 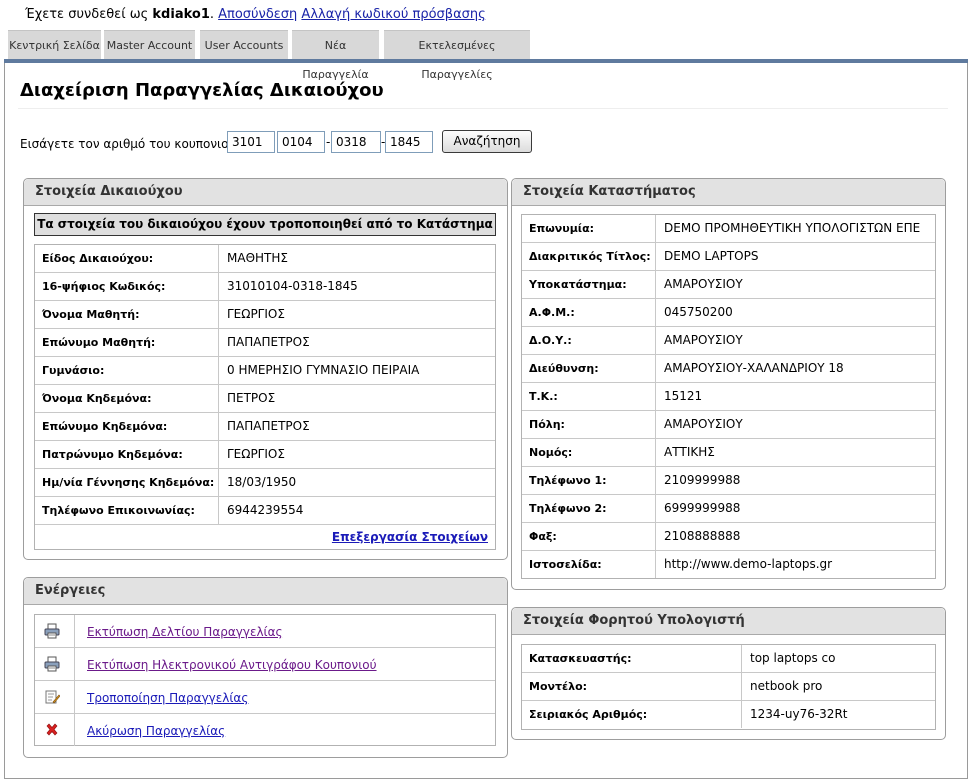 What do you see at coordinates (149, 44) in the screenshot?
I see `tab-master-account: Master Account` at bounding box center [149, 44].